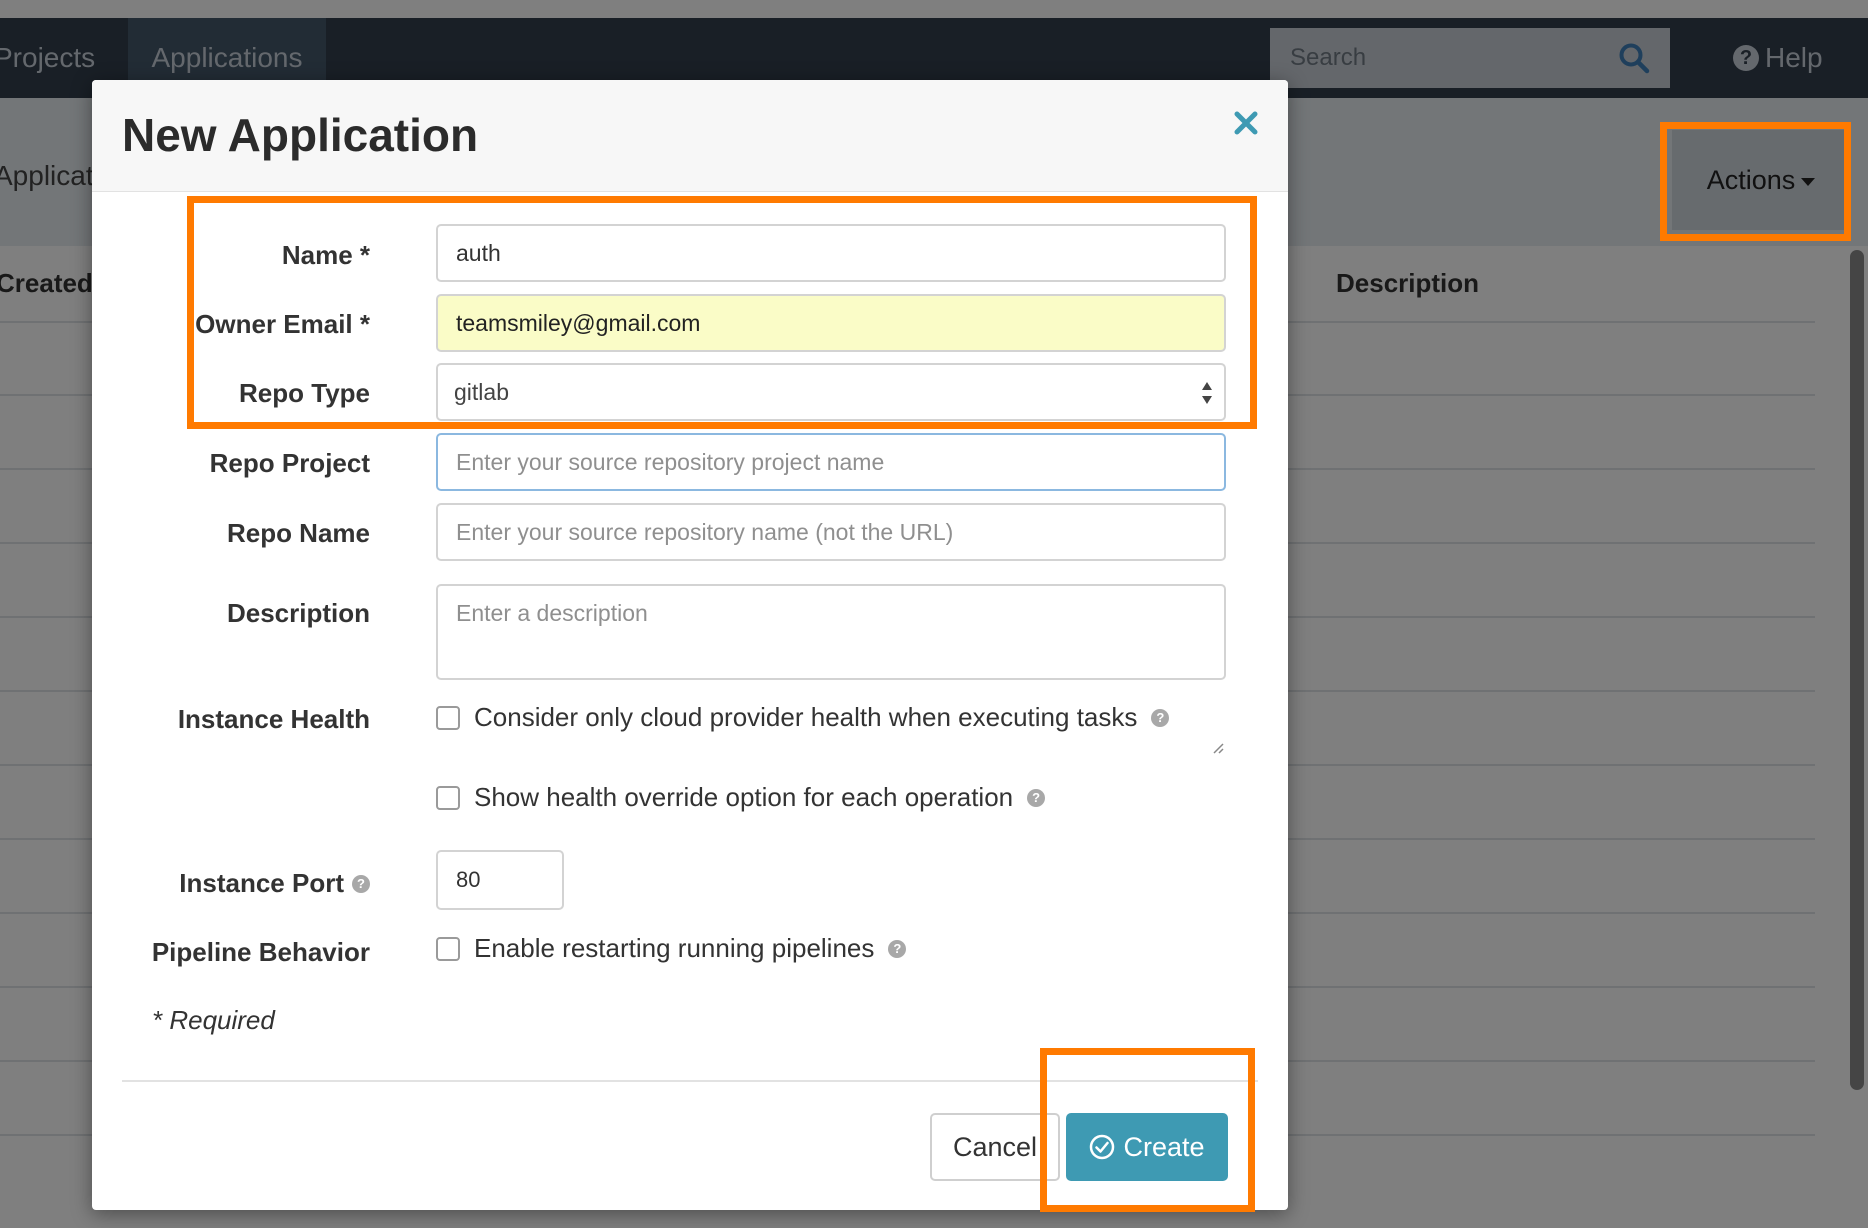 The image size is (1868, 1228). I want to click on restart-pipelines-text: Enable restarting running pipelines, so click(674, 948).